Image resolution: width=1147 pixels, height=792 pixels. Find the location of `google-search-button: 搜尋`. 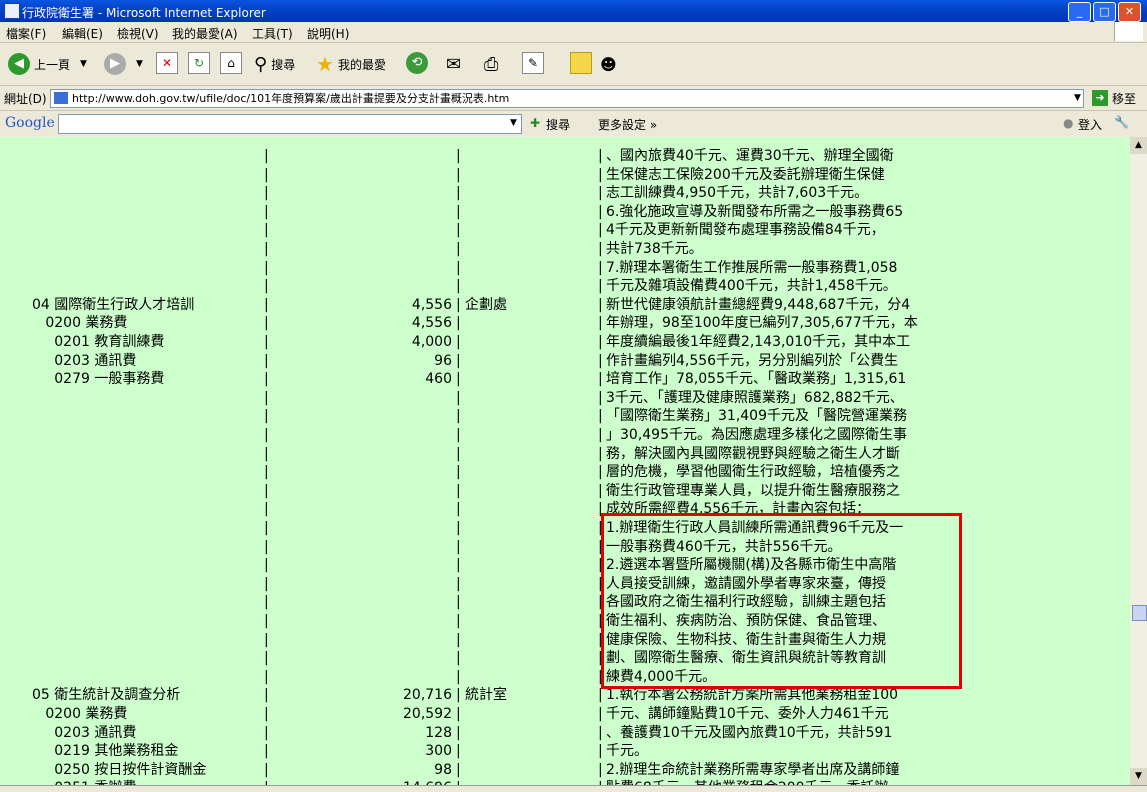

google-search-button: 搜尋 is located at coordinates (558, 124).